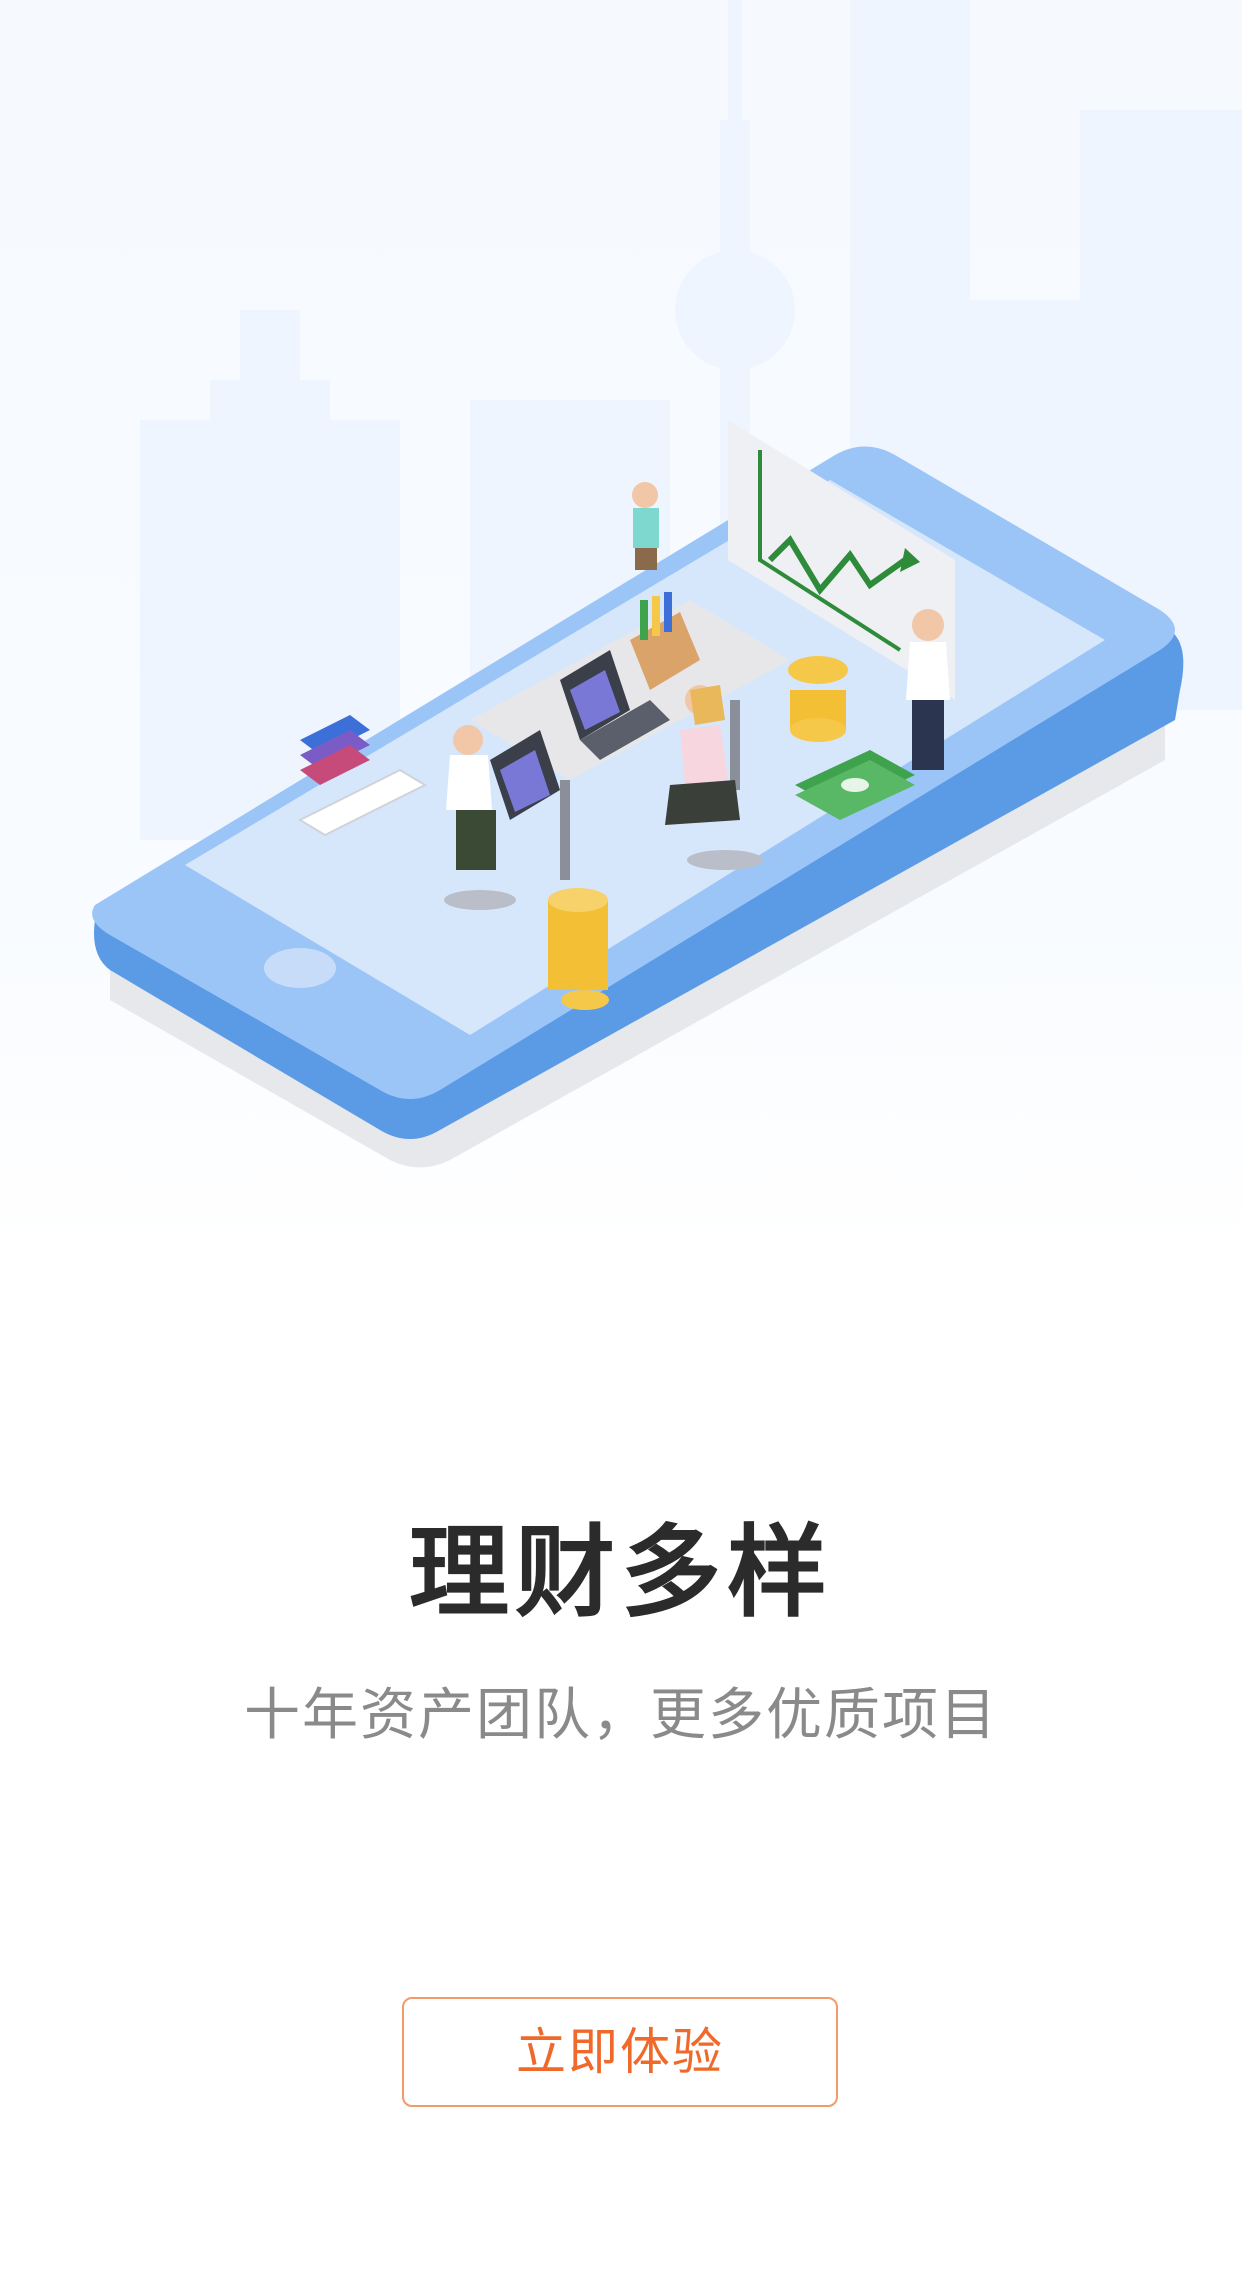 Image resolution: width=1242 pixels, height=2280 pixels. I want to click on start-experience-button: 立即体验, so click(620, 2052).